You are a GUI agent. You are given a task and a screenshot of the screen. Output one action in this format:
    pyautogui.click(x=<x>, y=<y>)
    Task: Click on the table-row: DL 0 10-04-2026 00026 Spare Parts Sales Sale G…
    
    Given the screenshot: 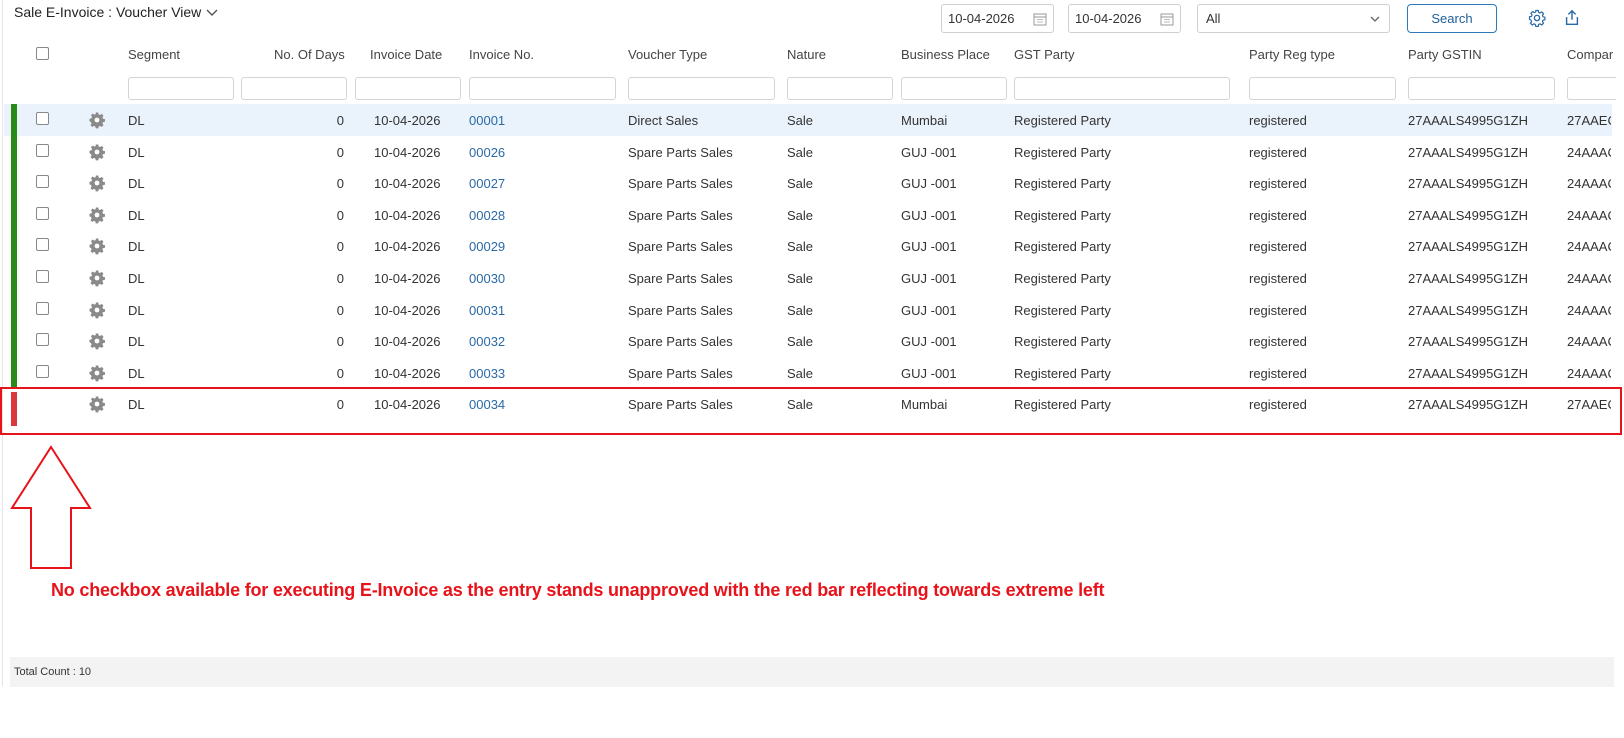 What is the action you would take?
    pyautogui.click(x=808, y=151)
    